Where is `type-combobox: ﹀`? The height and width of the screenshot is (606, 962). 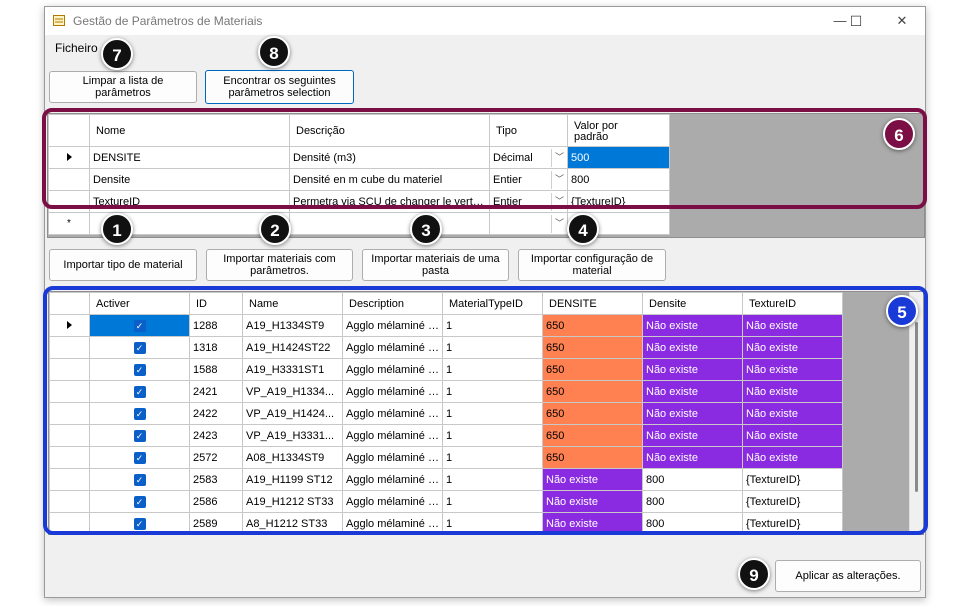
type-combobox: ﹀ is located at coordinates (528, 223).